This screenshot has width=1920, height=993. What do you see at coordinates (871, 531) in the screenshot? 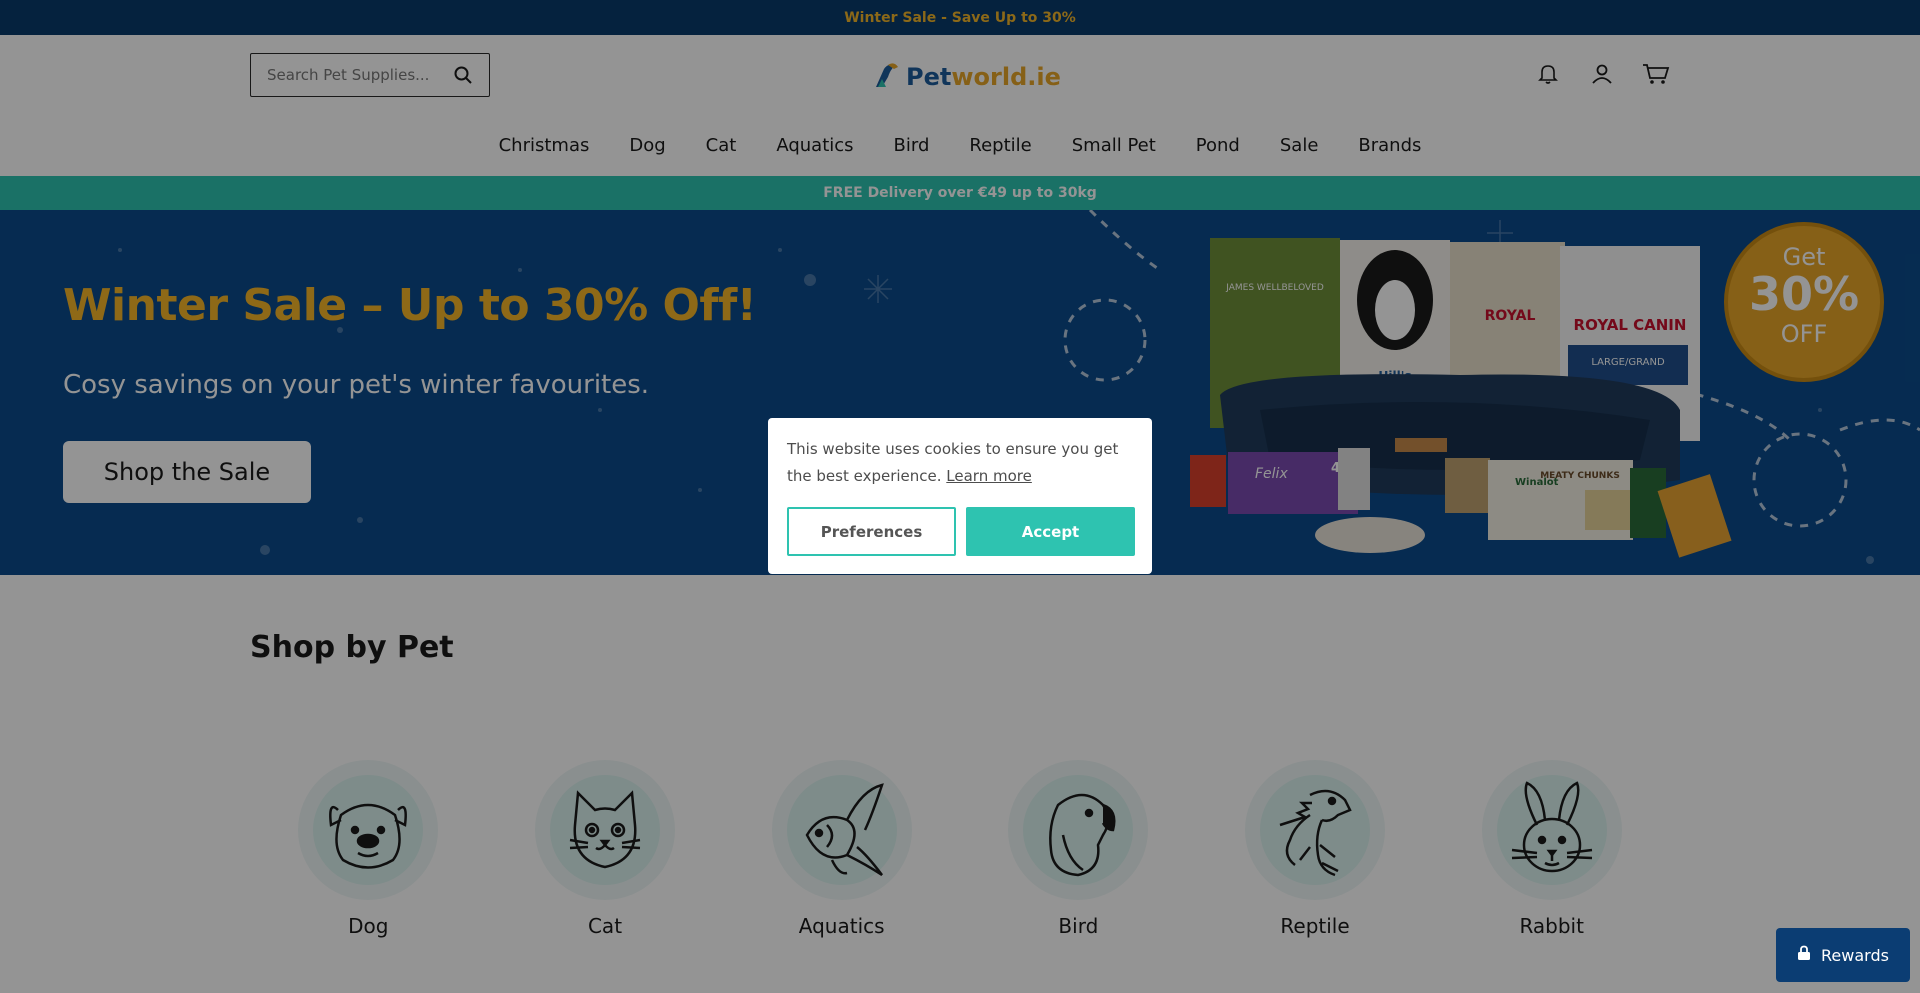
I see `preferences-button: Preferences` at bounding box center [871, 531].